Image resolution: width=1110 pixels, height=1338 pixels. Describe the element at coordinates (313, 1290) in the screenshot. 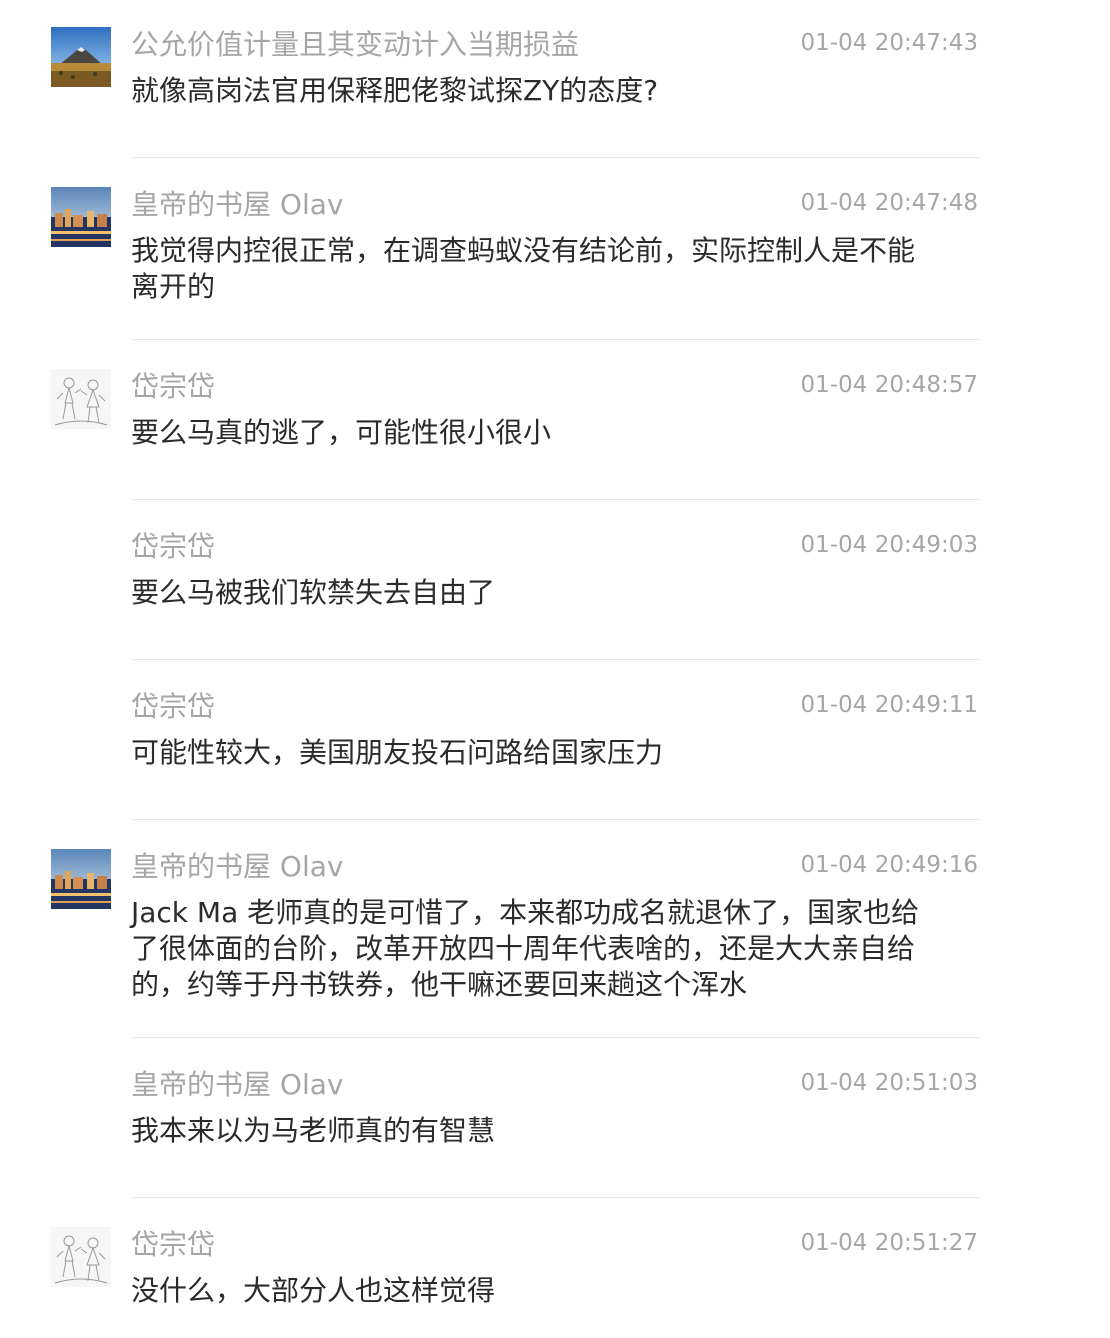

I see `comment-text: 没什么，大部分人也这样觉得` at that location.